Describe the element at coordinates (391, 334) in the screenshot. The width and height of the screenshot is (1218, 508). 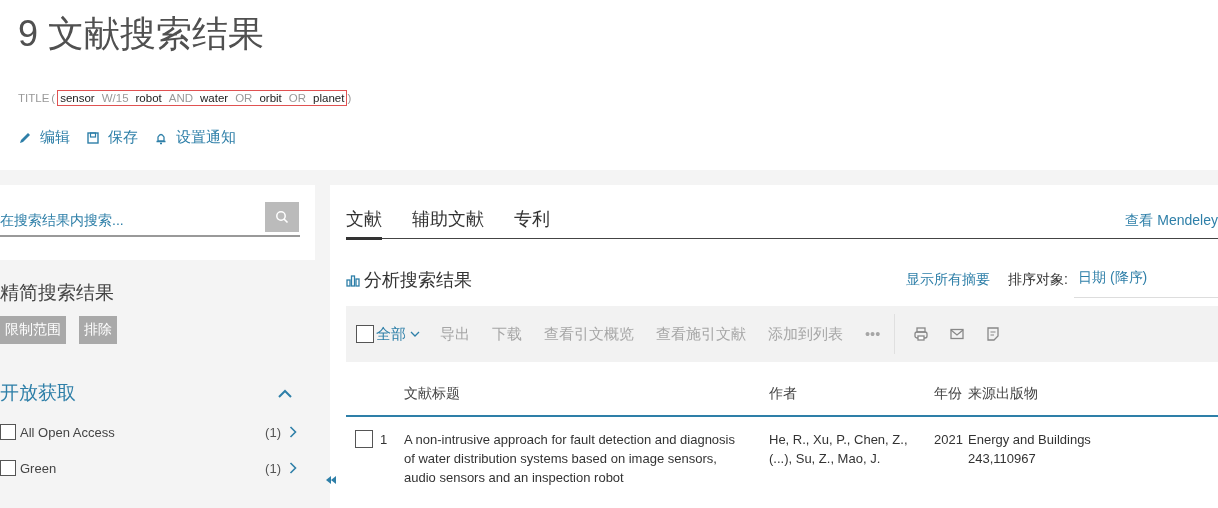
I see `select-all-link: 全部` at that location.